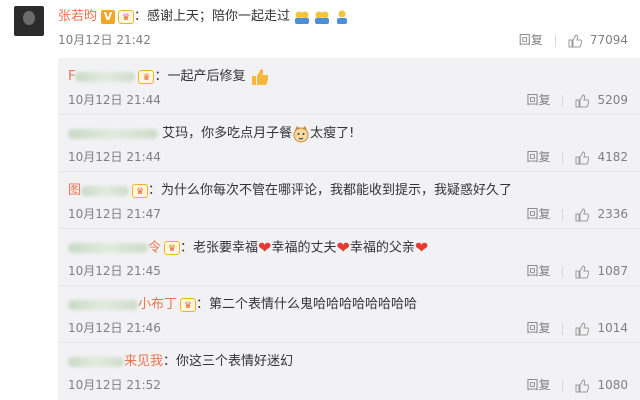 This screenshot has width=640, height=400. I want to click on main-comment-actions: 回复 77094, so click(573, 40).